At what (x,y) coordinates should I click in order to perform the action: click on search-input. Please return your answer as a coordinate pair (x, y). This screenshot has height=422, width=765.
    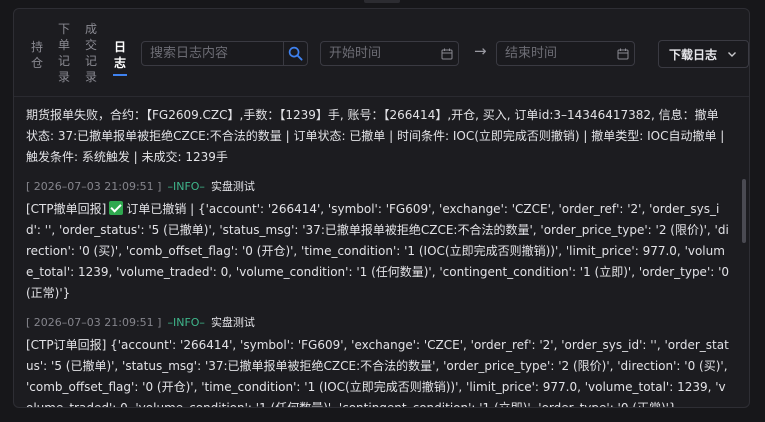
    Looking at the image, I should click on (212, 53).